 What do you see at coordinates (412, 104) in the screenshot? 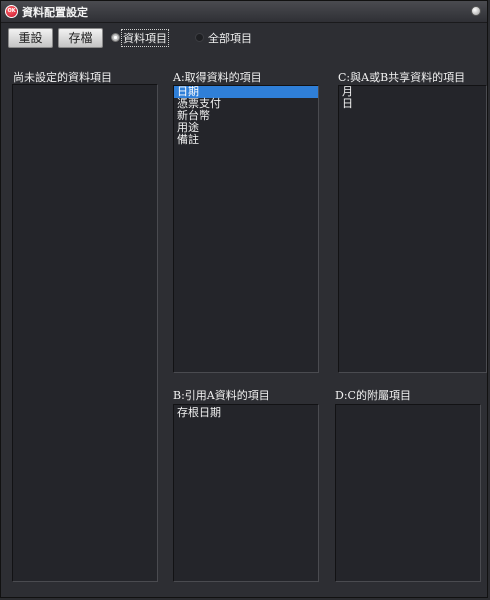
I see `list-item: 日` at bounding box center [412, 104].